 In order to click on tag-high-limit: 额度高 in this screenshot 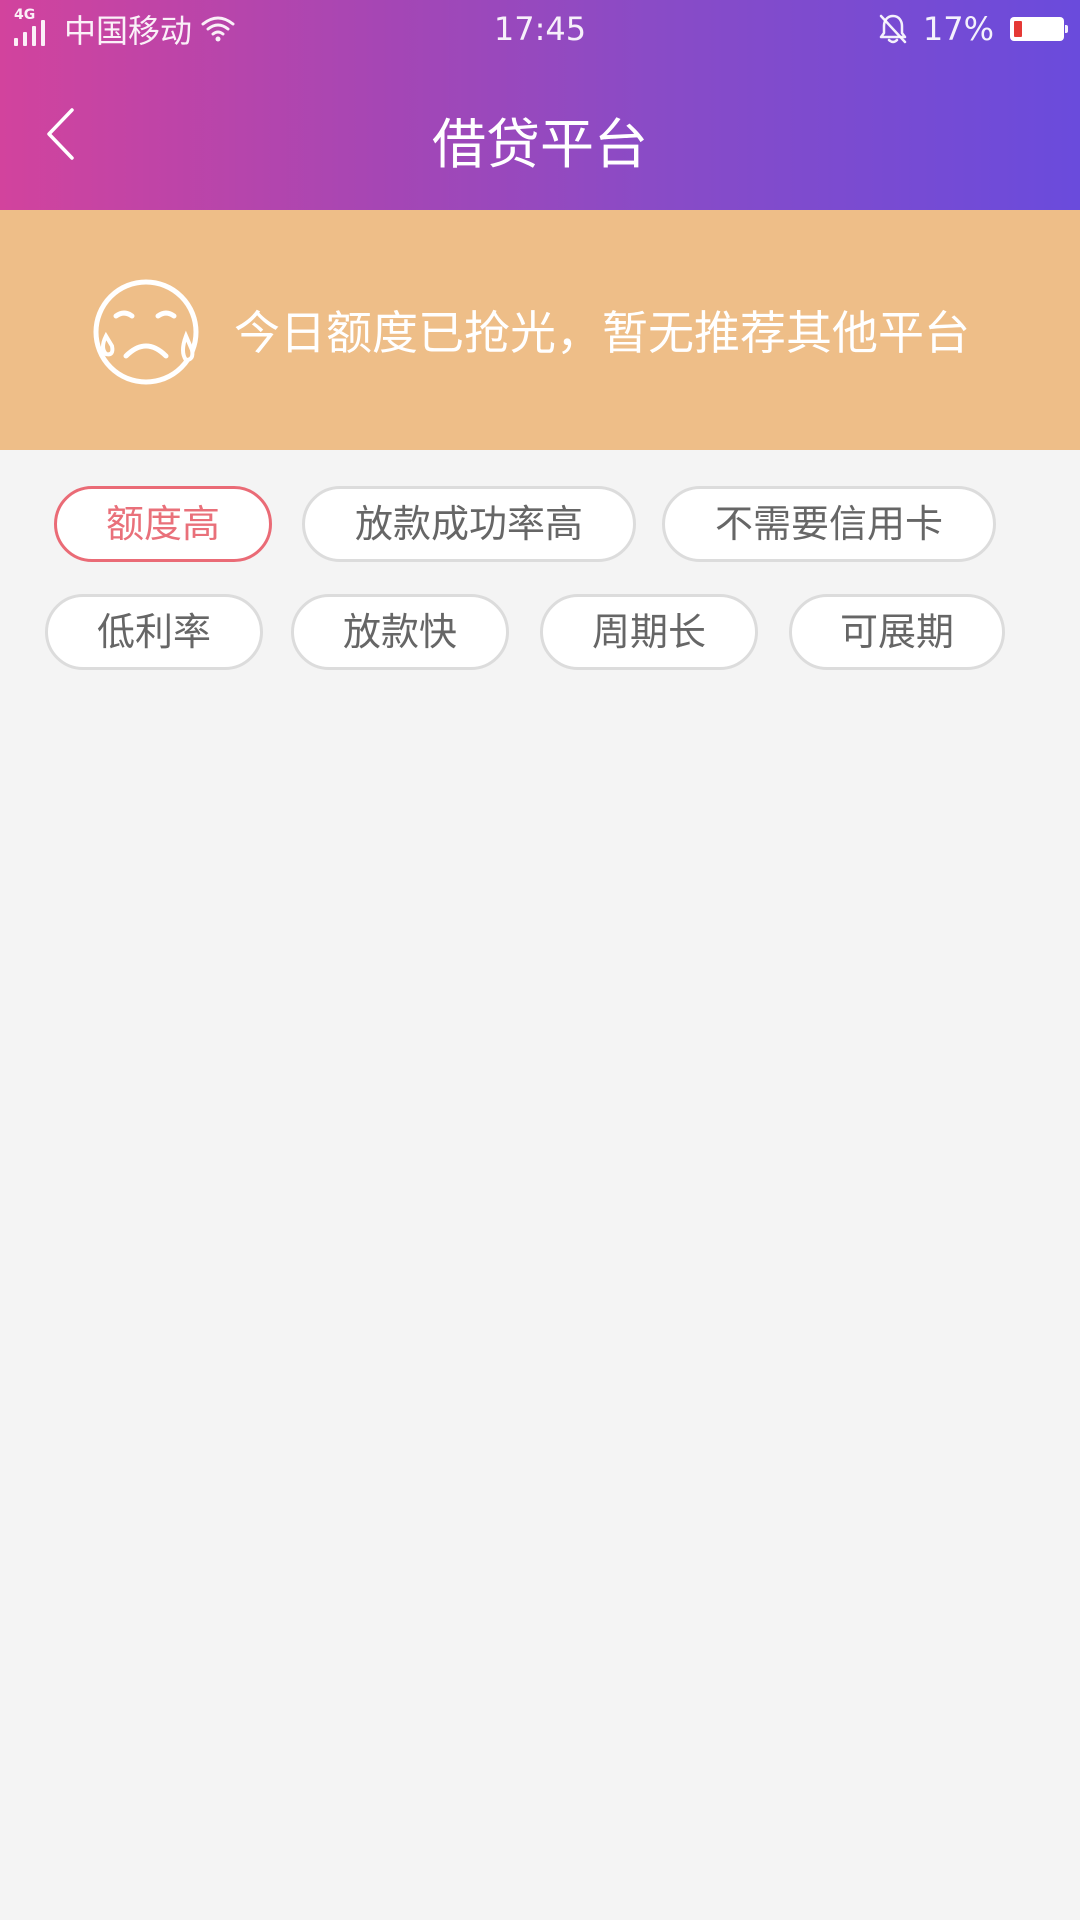, I will do `click(163, 524)`.